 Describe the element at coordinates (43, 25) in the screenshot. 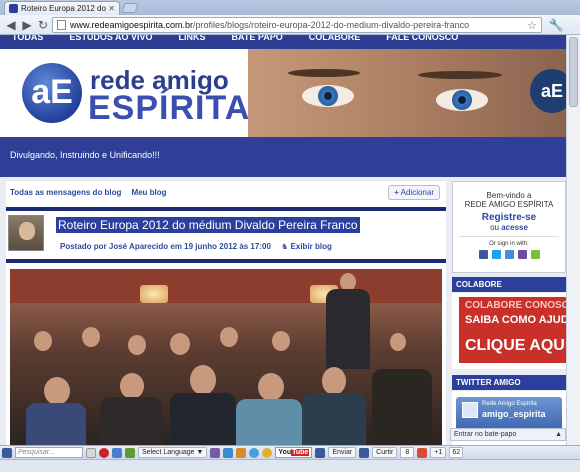

I see `reload-icon: ↻` at that location.